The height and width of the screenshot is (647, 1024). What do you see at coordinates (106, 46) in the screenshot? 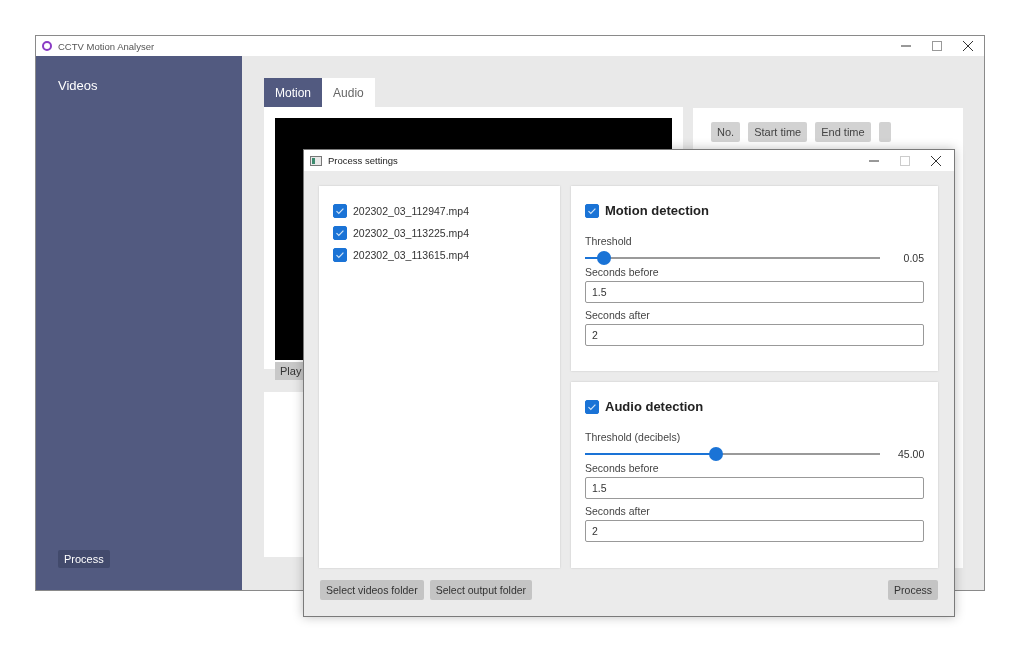
I see `window-title: CCTV Motion Analyser` at bounding box center [106, 46].